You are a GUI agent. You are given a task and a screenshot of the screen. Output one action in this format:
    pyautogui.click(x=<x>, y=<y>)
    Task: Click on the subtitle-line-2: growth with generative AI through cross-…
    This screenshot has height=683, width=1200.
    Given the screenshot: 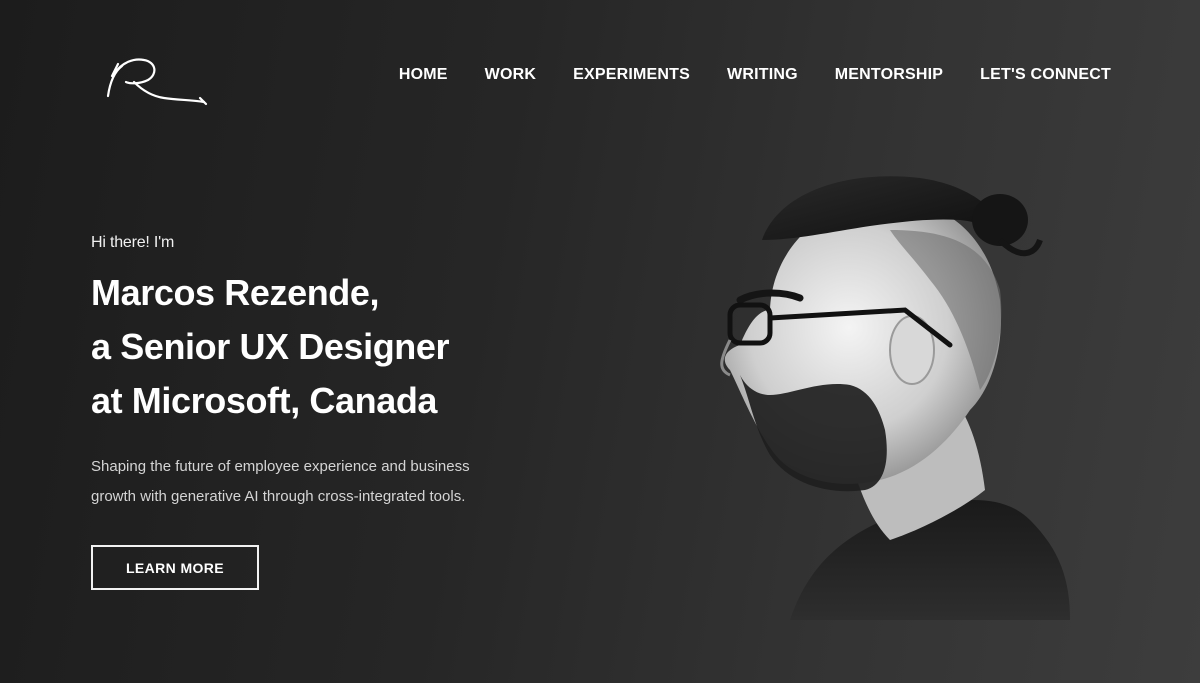 What is the action you would take?
    pyautogui.click(x=278, y=496)
    